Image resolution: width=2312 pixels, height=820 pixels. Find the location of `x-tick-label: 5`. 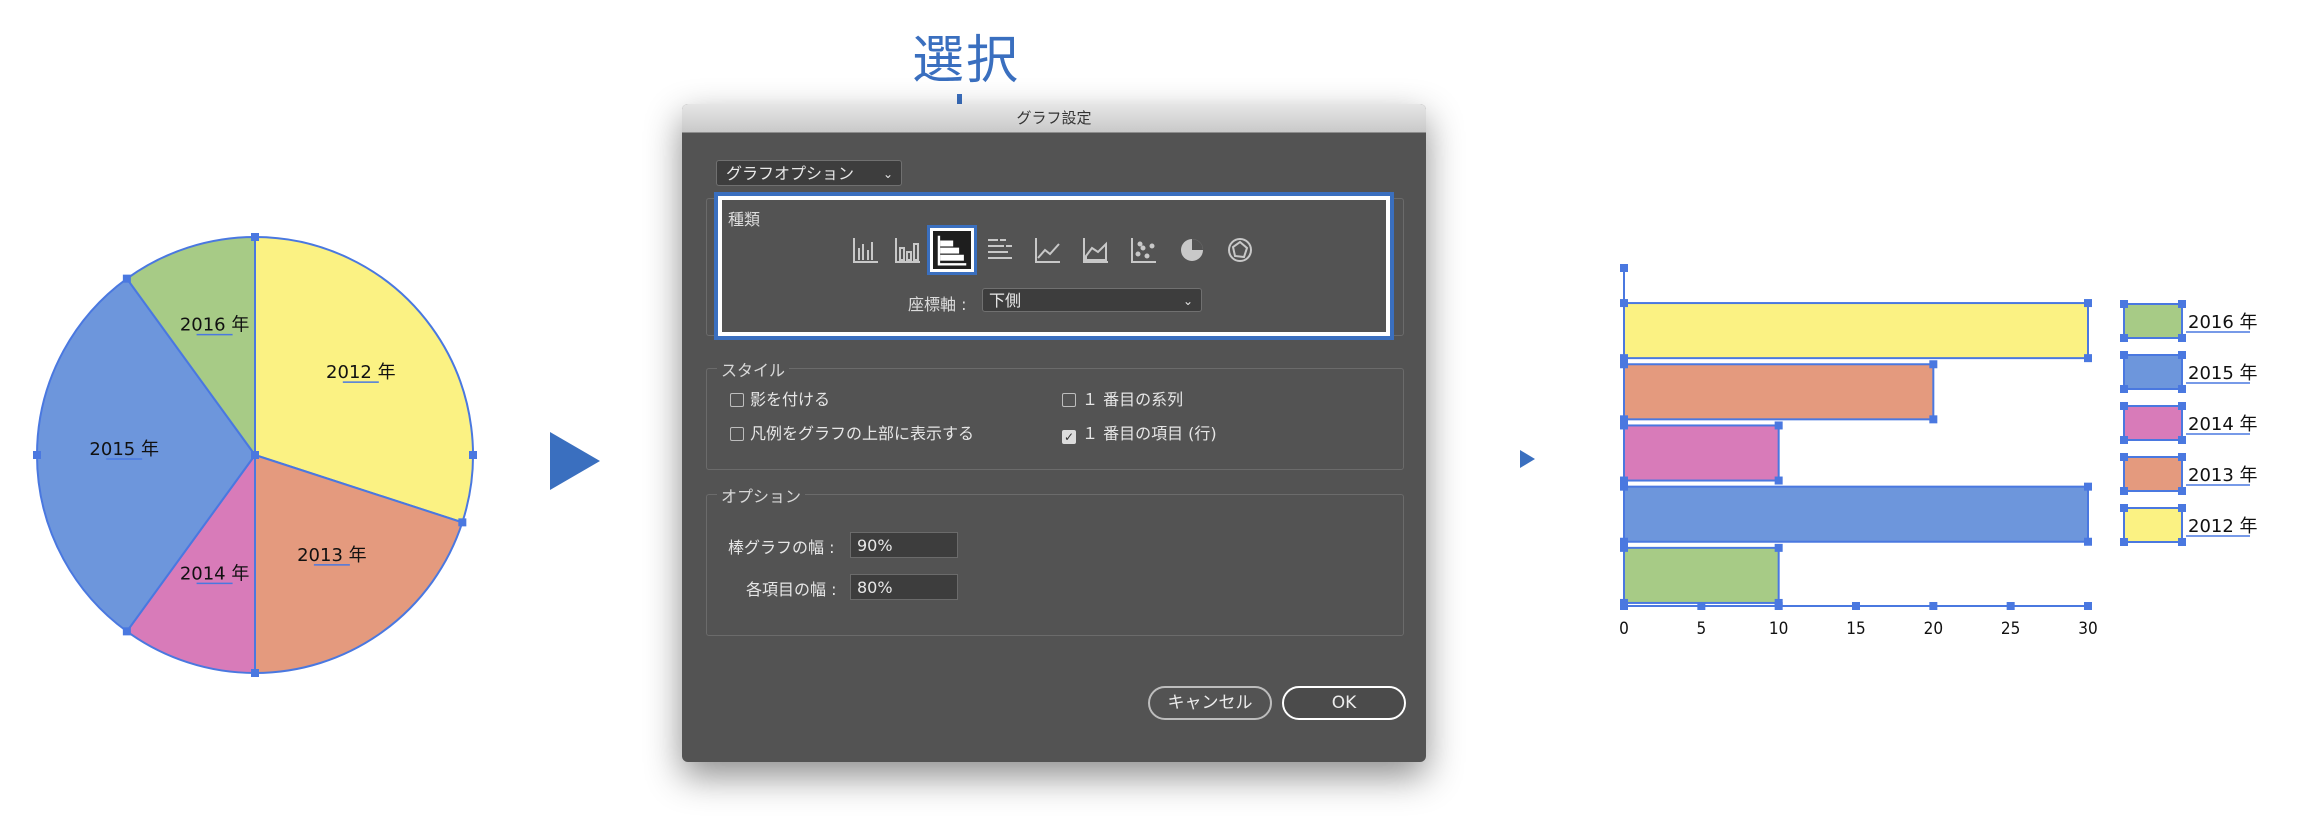

x-tick-label: 5 is located at coordinates (1701, 629).